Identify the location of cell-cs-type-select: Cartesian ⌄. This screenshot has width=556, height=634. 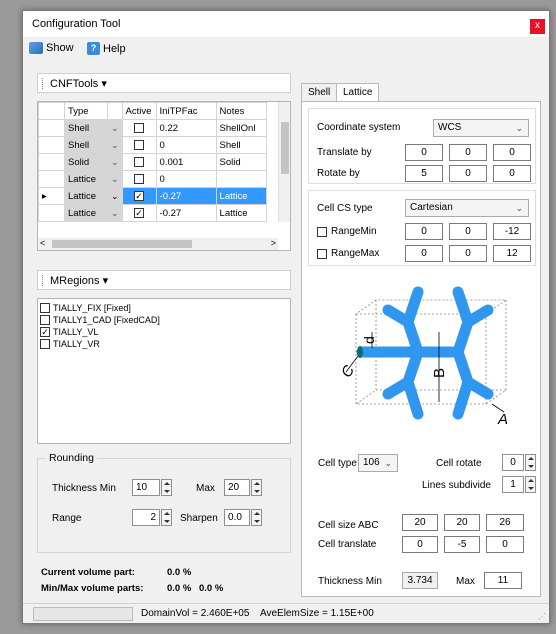
(467, 208).